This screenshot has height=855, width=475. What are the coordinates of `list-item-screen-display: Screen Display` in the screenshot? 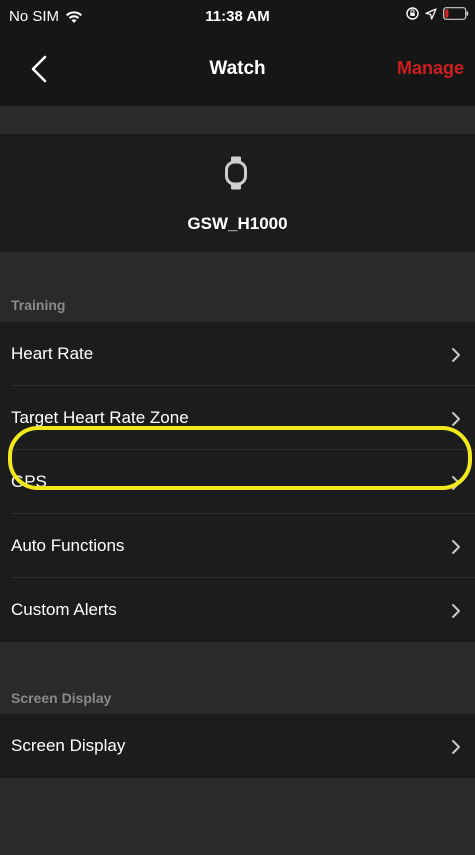 It's located at (237, 746).